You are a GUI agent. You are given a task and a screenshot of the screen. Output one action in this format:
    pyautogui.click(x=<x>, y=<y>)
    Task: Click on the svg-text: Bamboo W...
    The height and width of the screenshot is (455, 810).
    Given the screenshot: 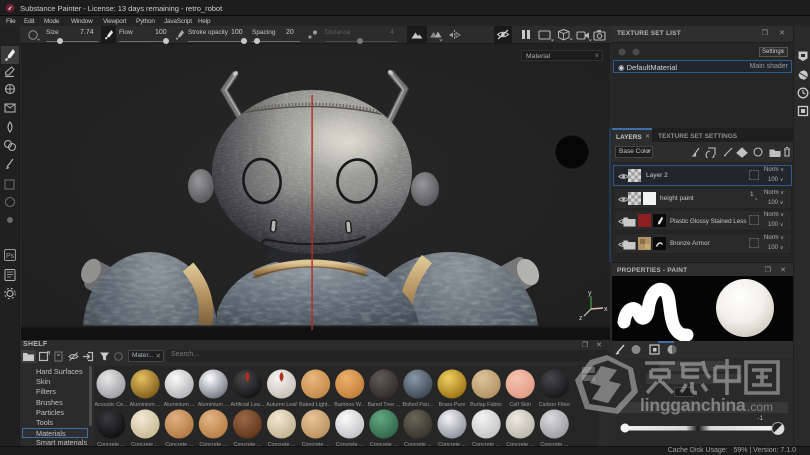 What is the action you would take?
    pyautogui.click(x=349, y=405)
    